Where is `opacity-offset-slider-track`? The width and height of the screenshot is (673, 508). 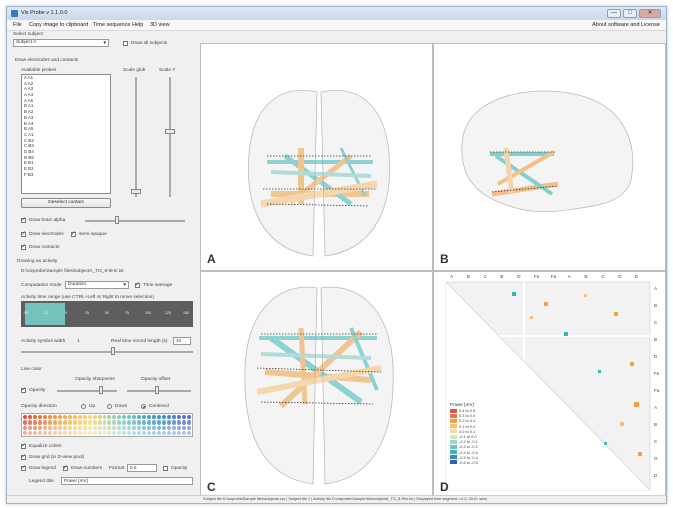 opacity-offset-slider-track is located at coordinates (159, 391).